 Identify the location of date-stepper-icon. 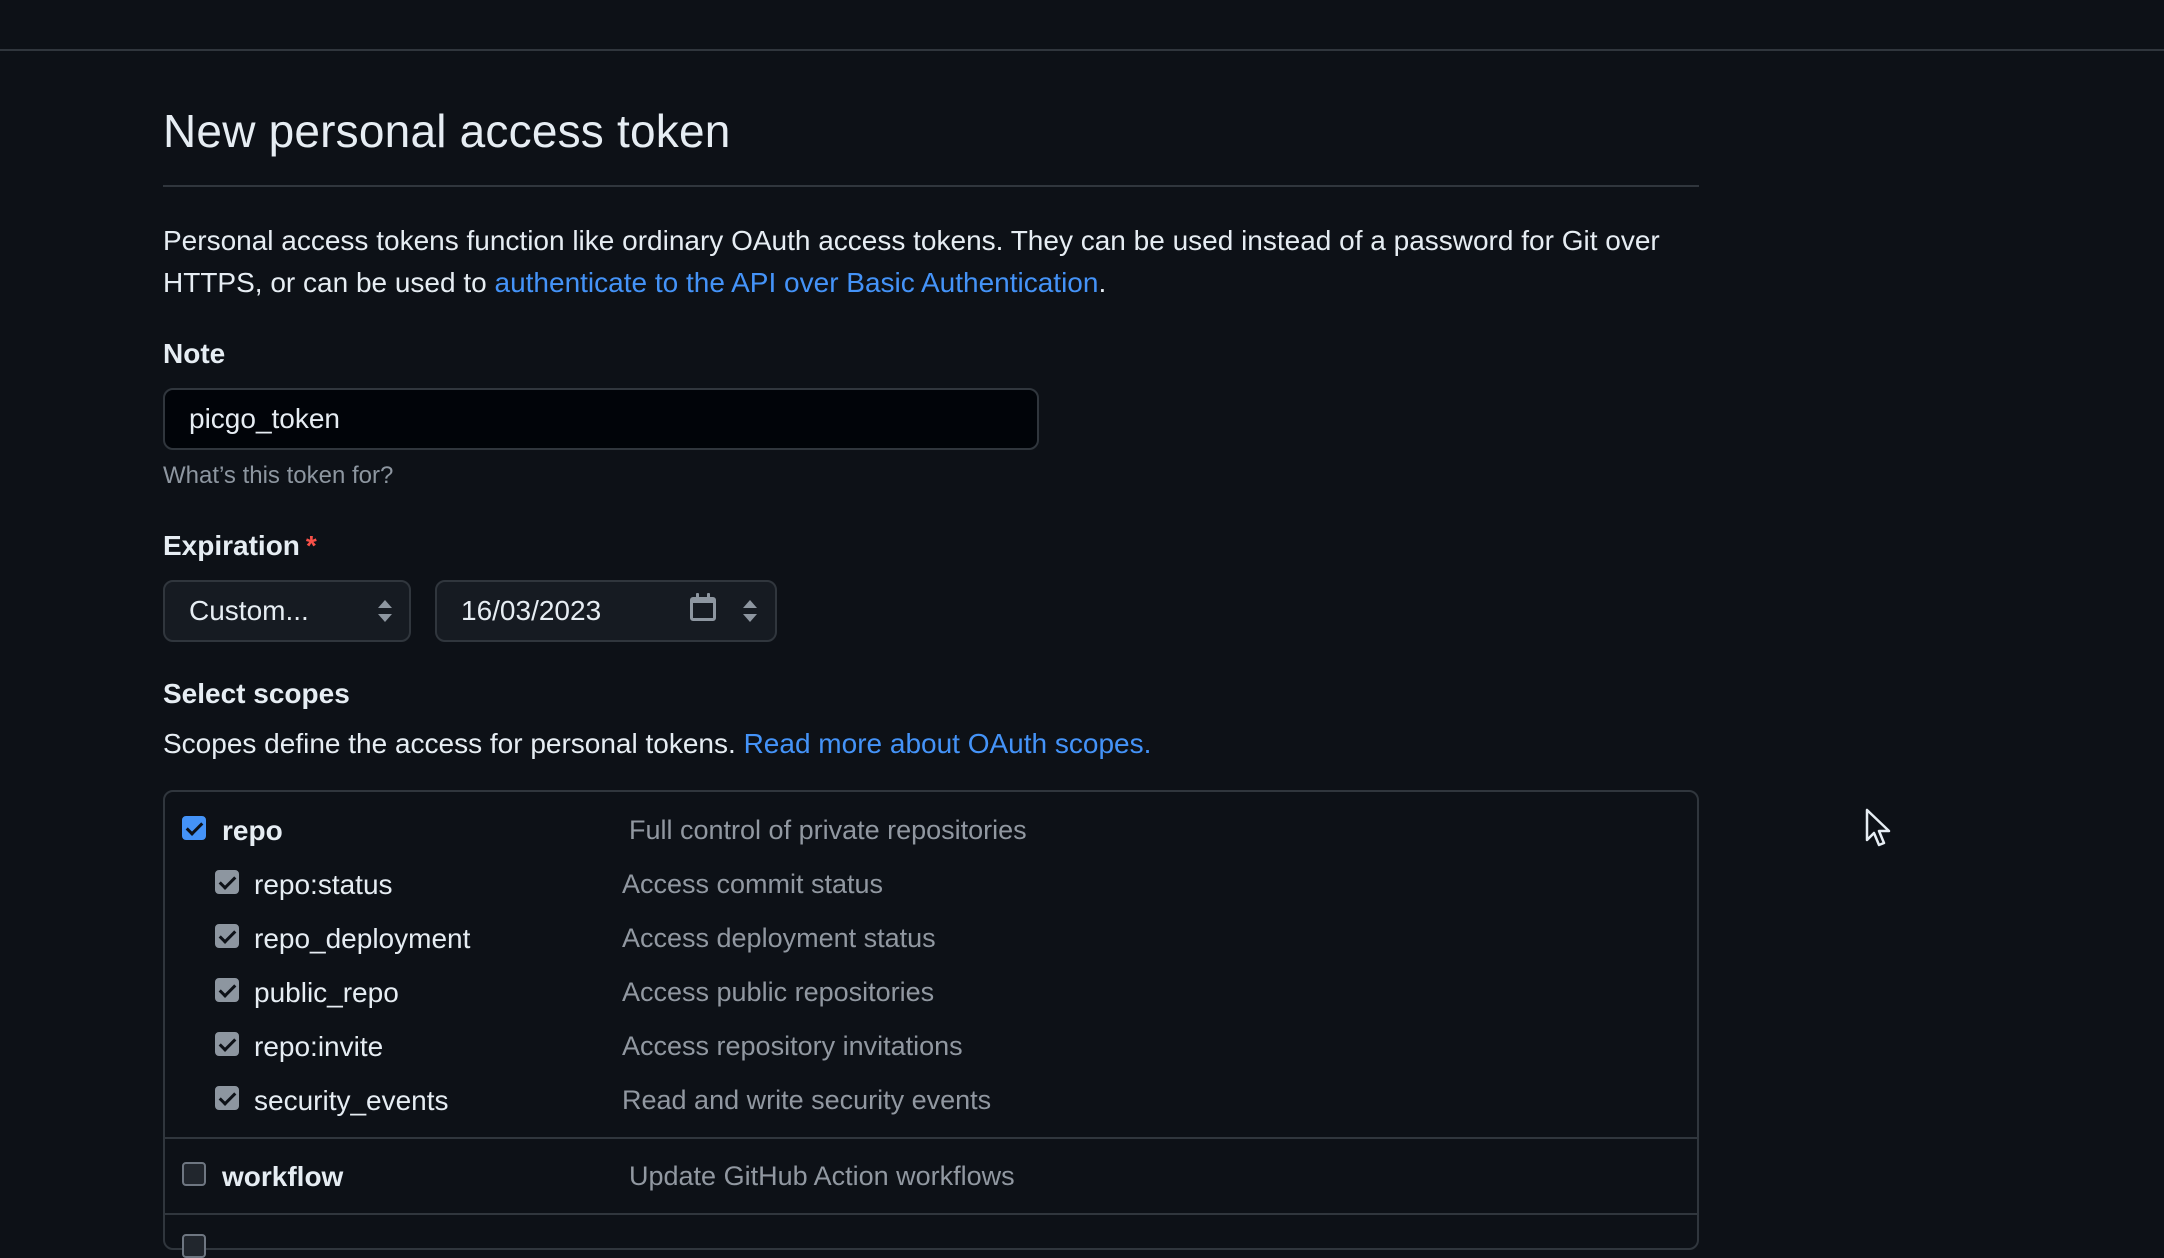
(750, 611).